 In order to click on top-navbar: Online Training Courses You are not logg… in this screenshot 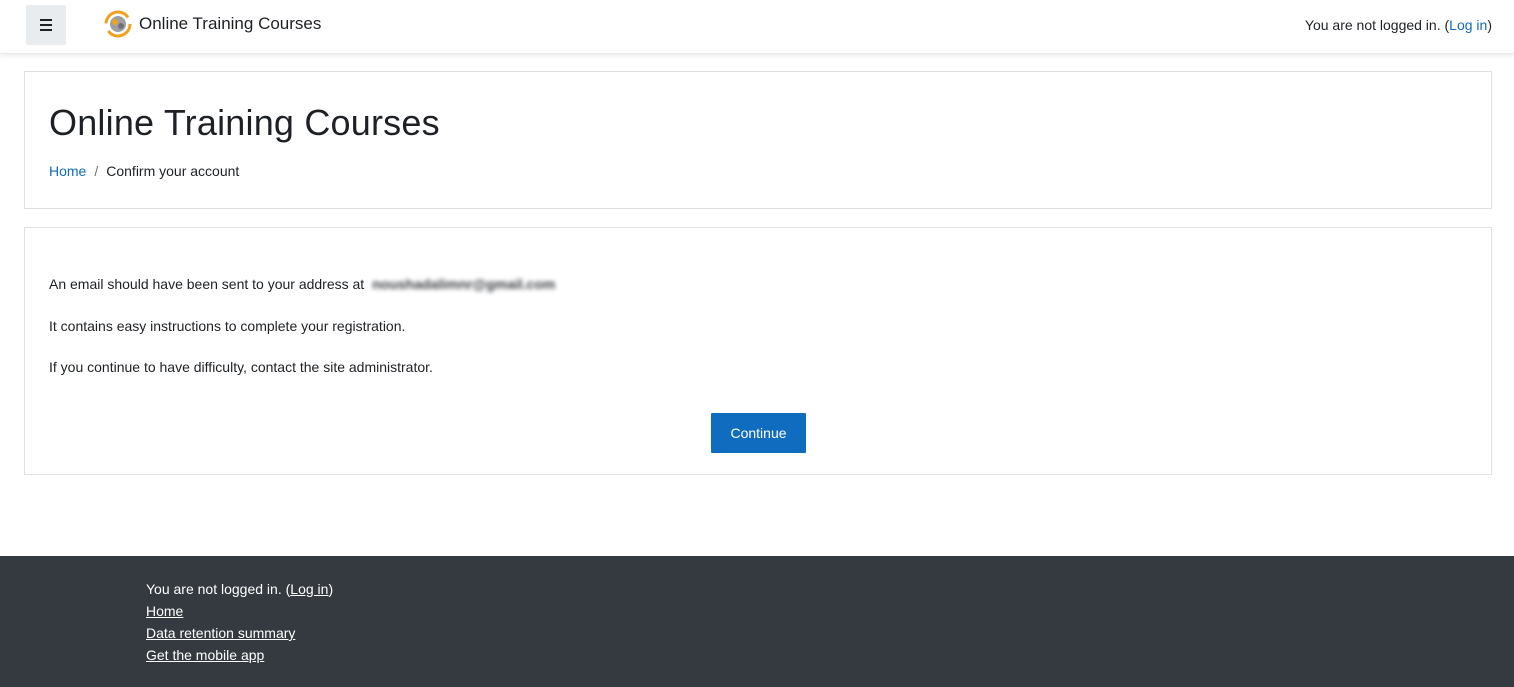, I will do `click(757, 27)`.